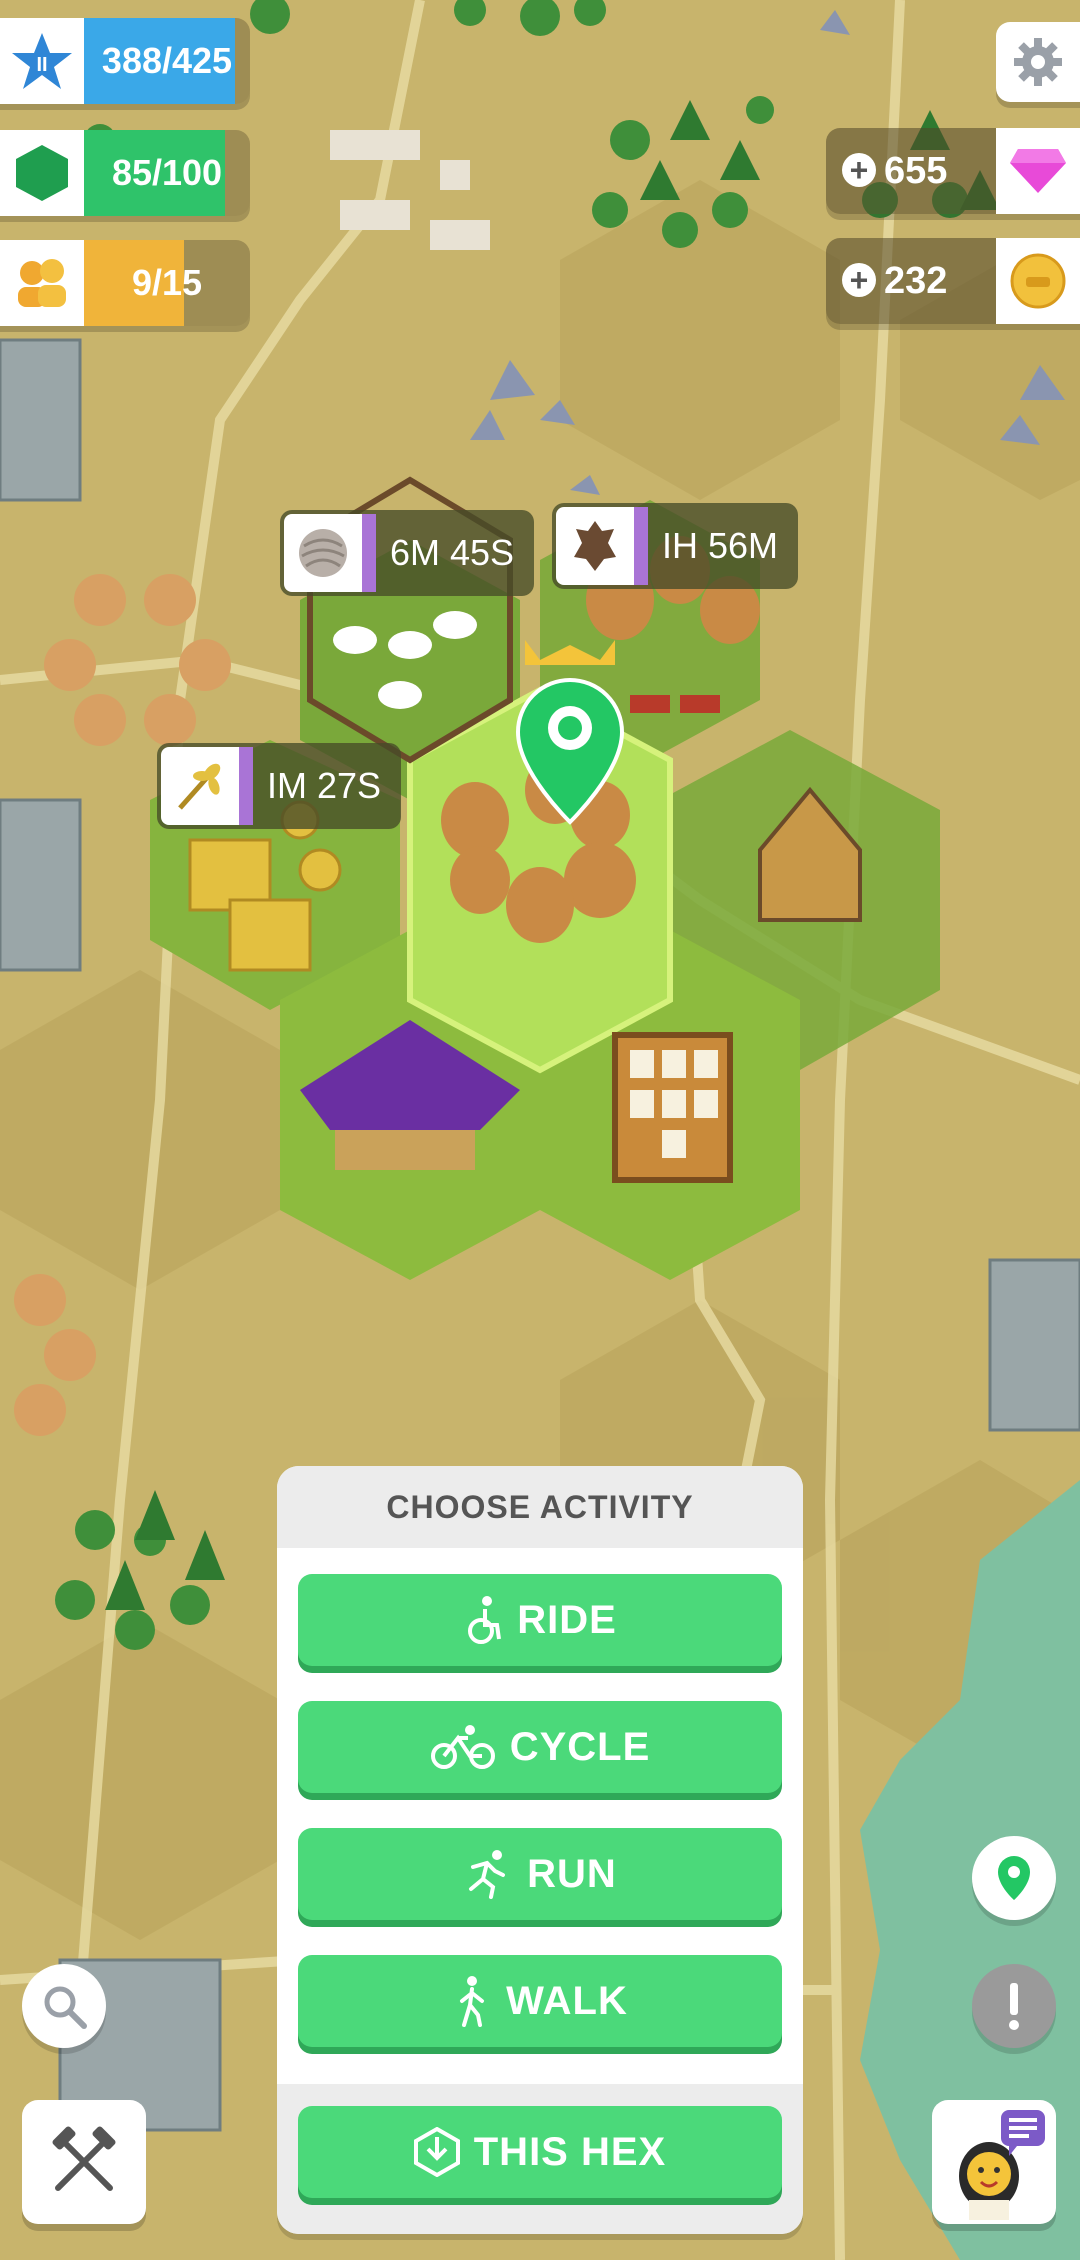  I want to click on wheat-timer-label: IM 27S, so click(324, 785).